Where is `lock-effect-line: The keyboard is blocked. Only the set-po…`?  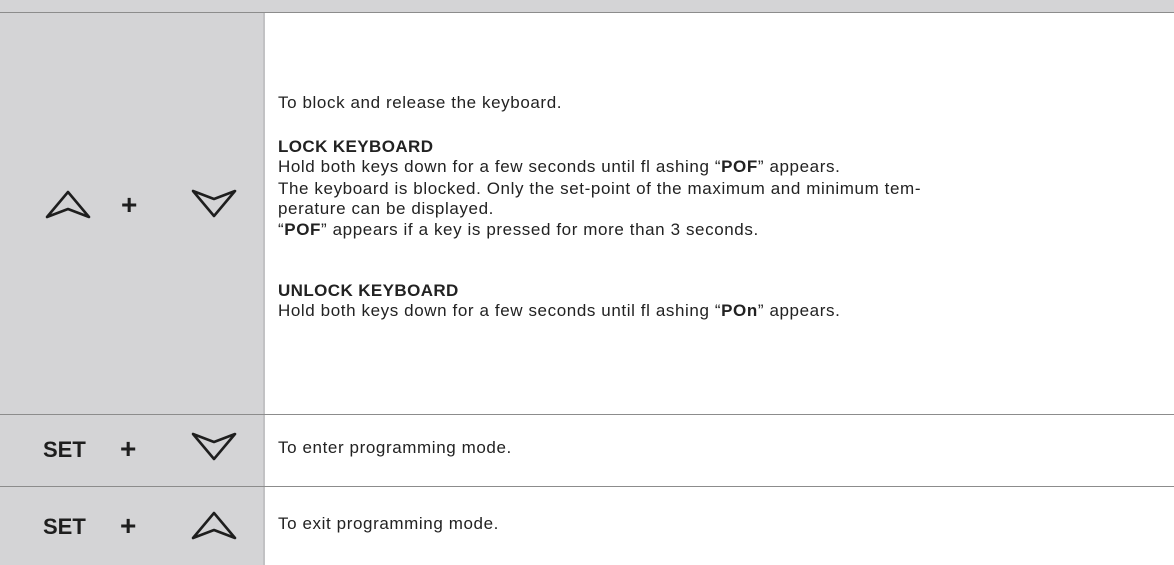 lock-effect-line: The keyboard is blocked. Only the set-po… is located at coordinates (600, 188).